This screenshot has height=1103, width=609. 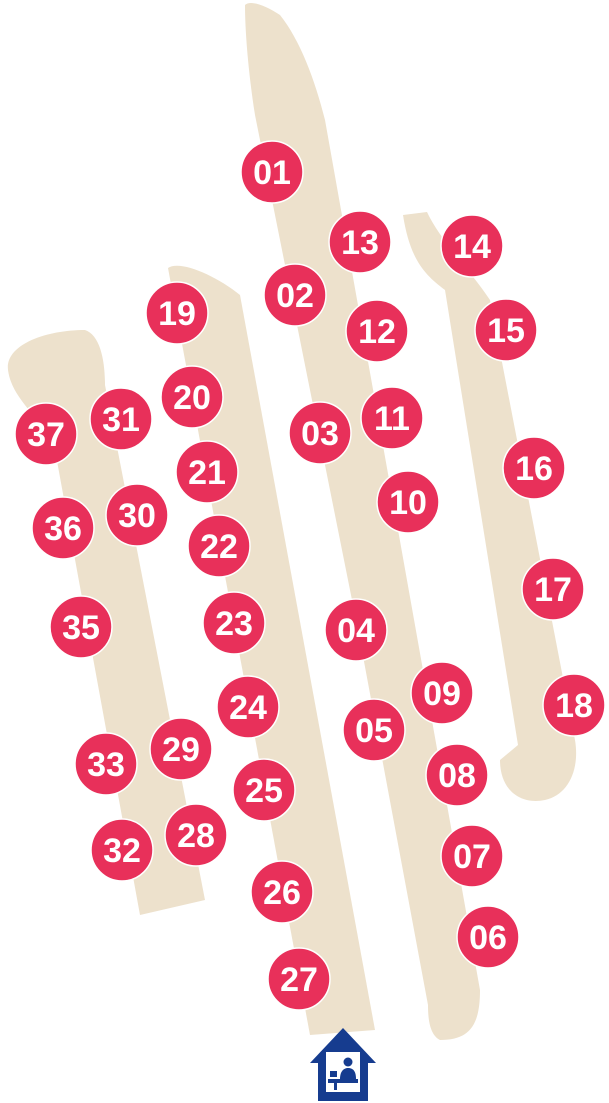 I want to click on spot-label: 09, so click(x=442, y=694).